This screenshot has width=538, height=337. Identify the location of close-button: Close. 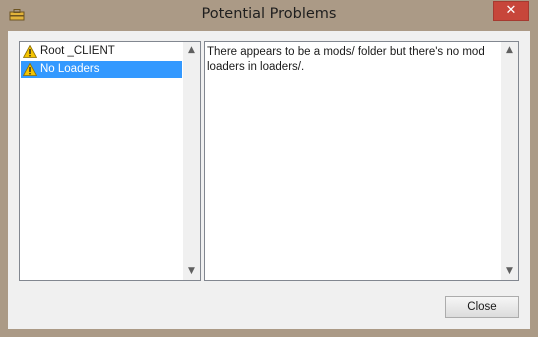
(482, 307).